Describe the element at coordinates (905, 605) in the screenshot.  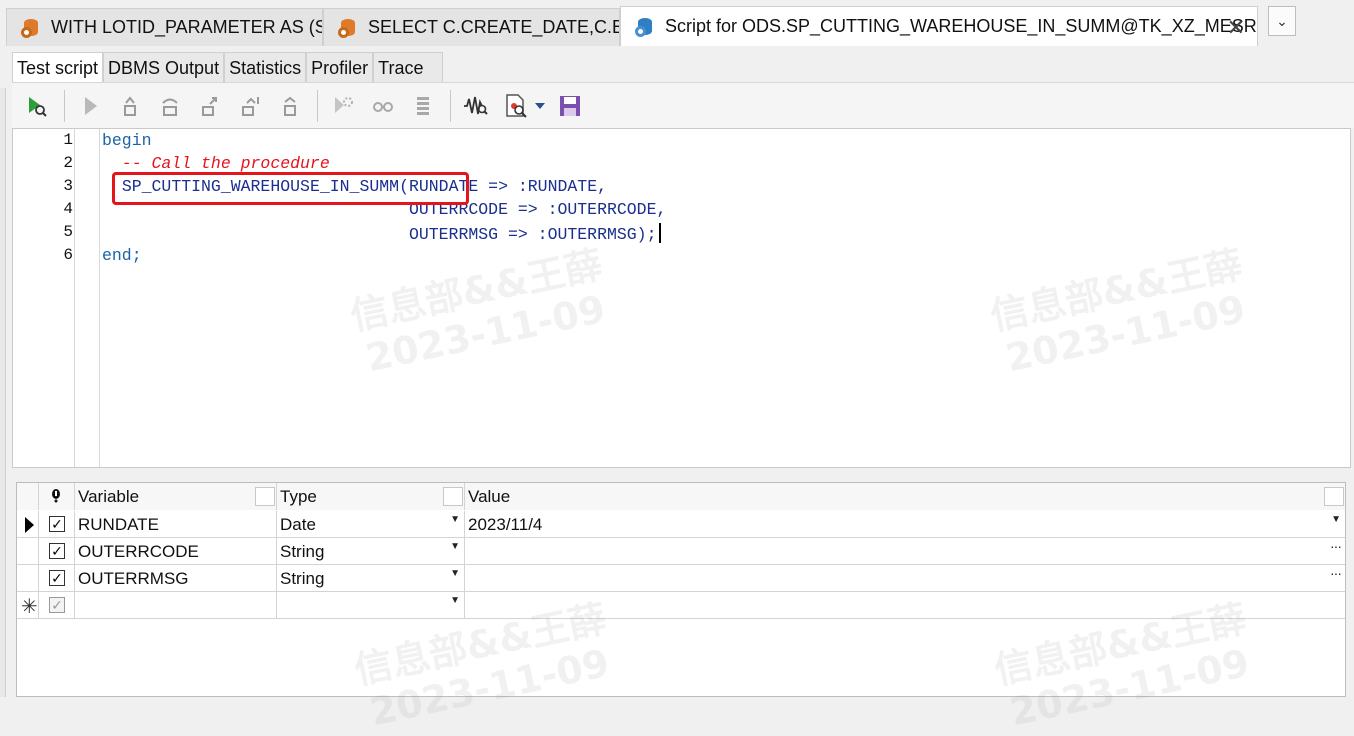
I see `value-input` at that location.